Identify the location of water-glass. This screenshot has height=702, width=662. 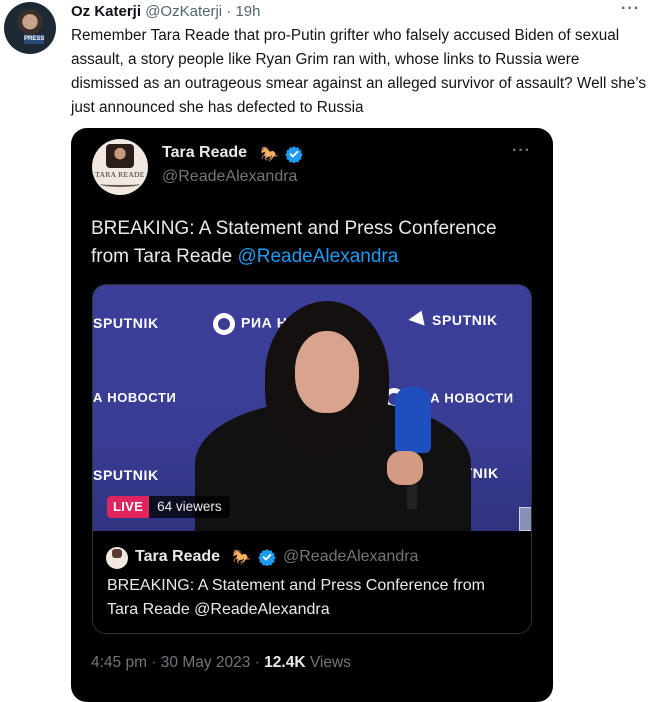
(525, 519).